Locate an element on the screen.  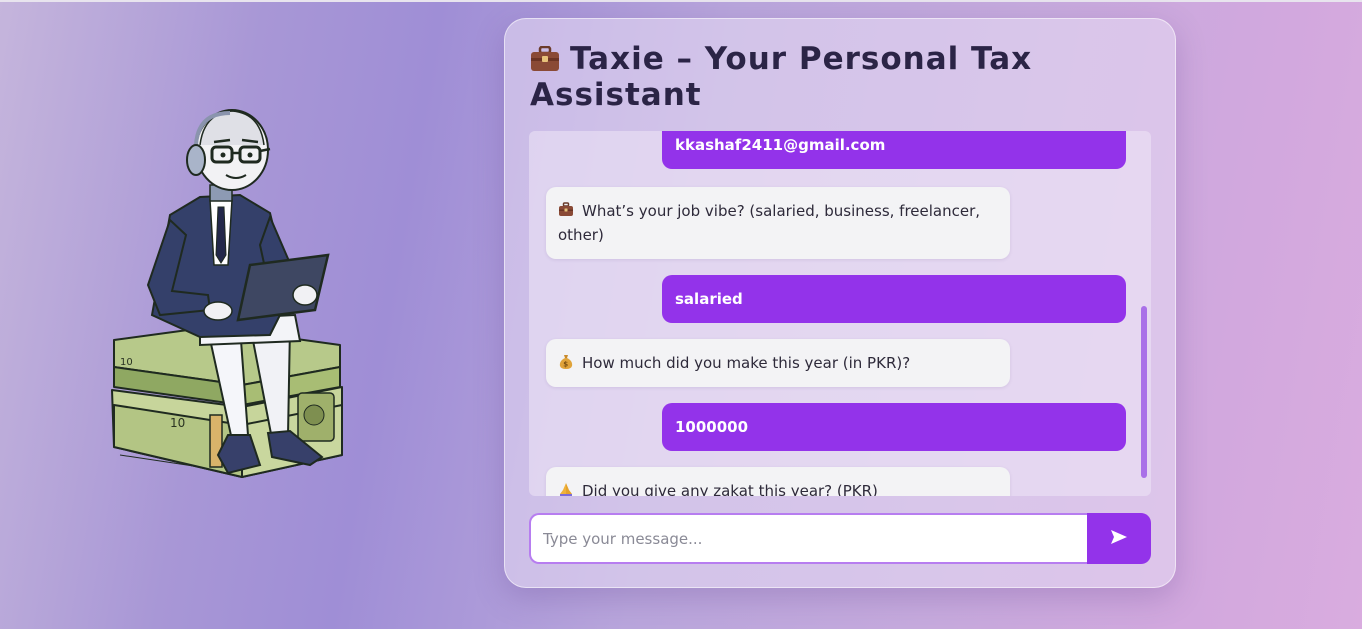
top-border is located at coordinates (681, 1).